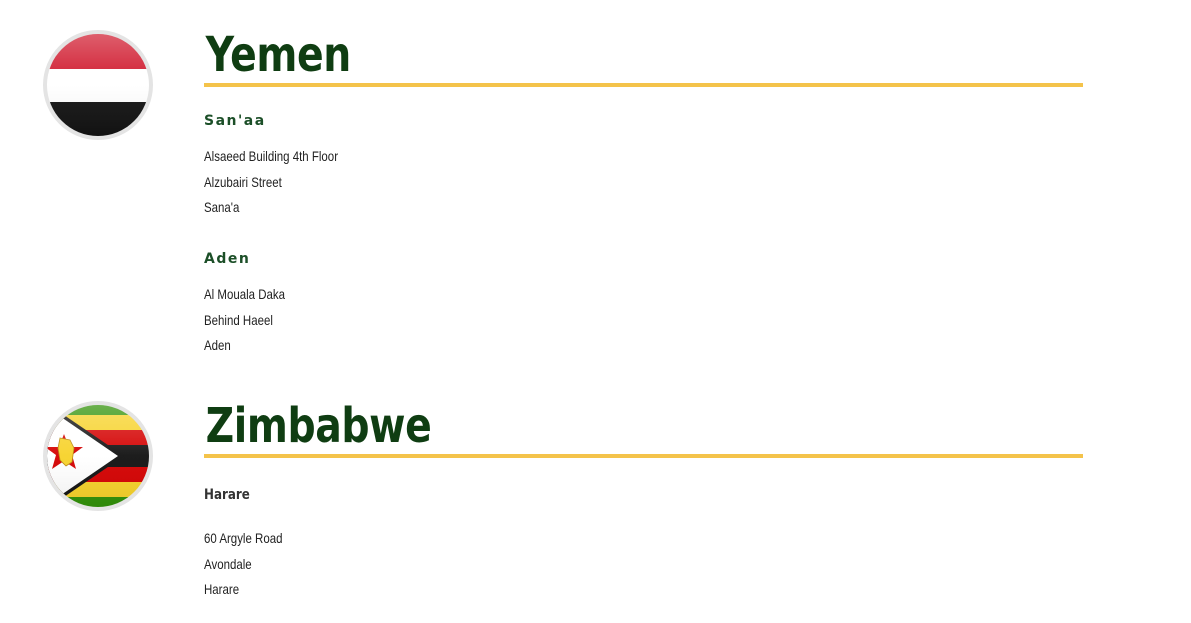  Describe the element at coordinates (271, 156) in the screenshot. I see `address-line: Alsaeed Building 4th Floor` at that location.